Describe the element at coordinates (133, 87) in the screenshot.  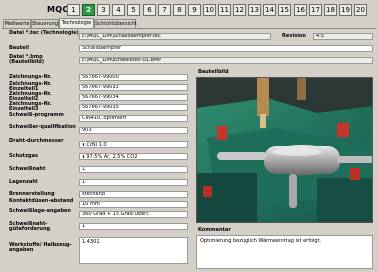
I see `field-einzelteil-1: 567667-99033` at that location.